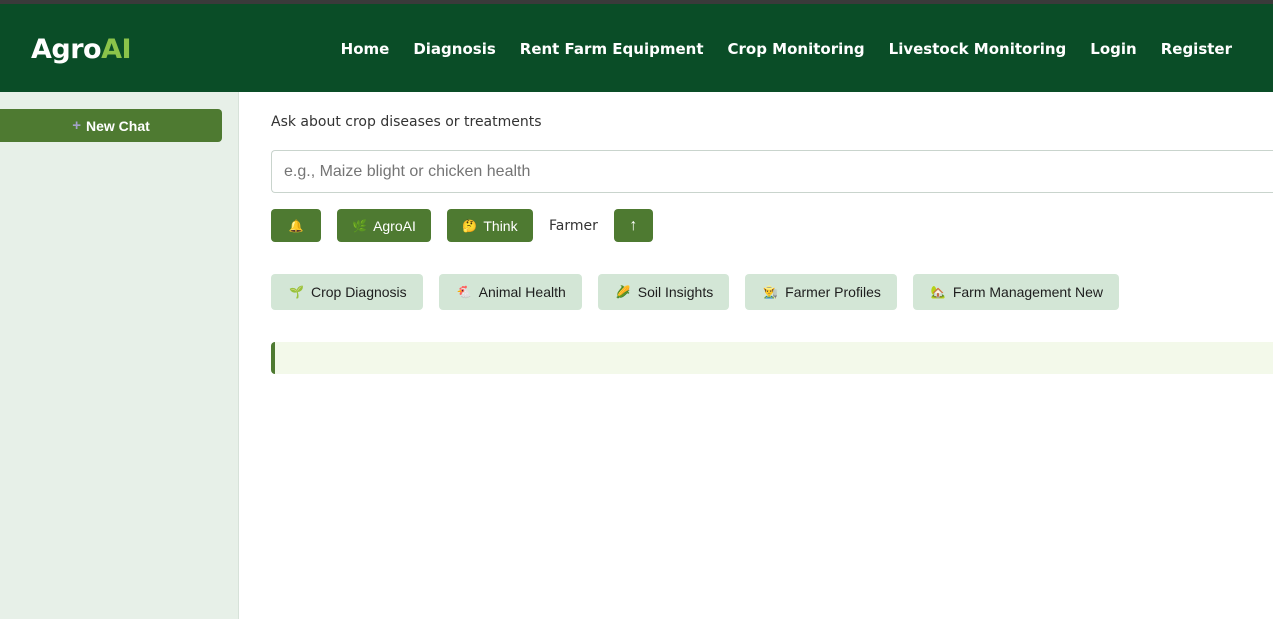  Describe the element at coordinates (464, 292) in the screenshot. I see `chicken-icon: 🐔` at that location.